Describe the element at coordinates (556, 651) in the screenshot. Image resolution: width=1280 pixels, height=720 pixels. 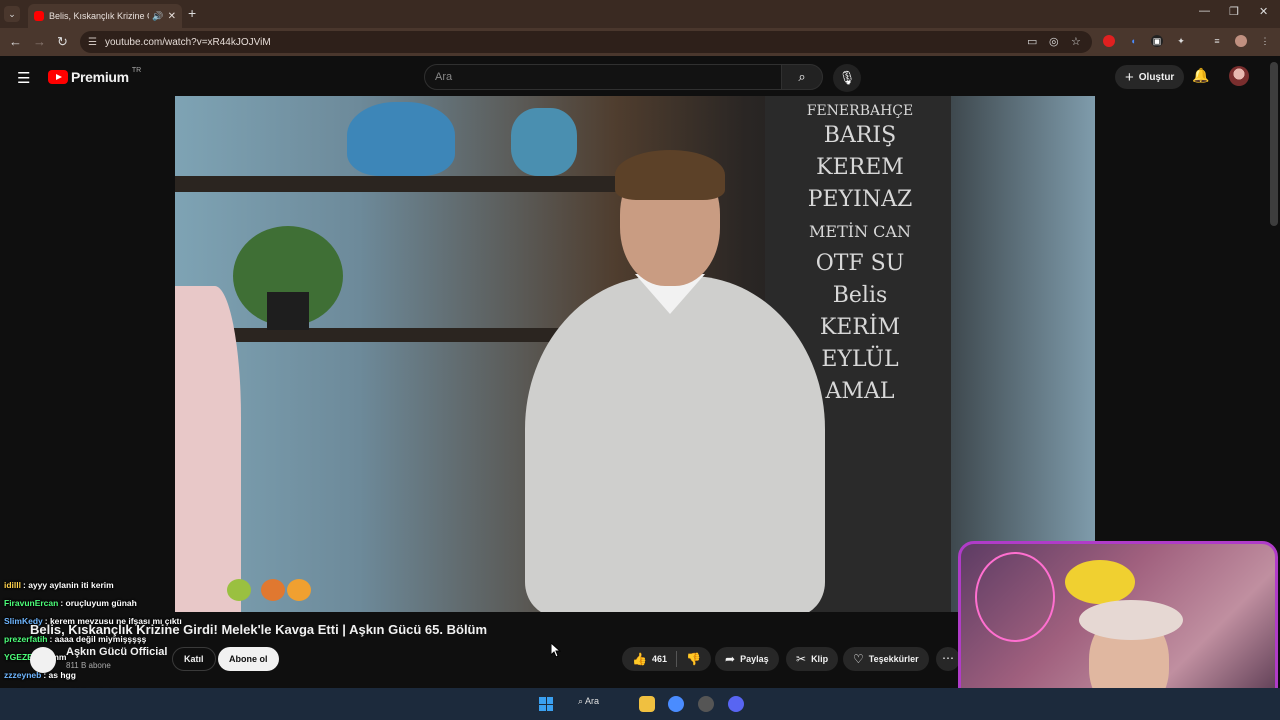
I see `mouse-cursor-icon` at that location.